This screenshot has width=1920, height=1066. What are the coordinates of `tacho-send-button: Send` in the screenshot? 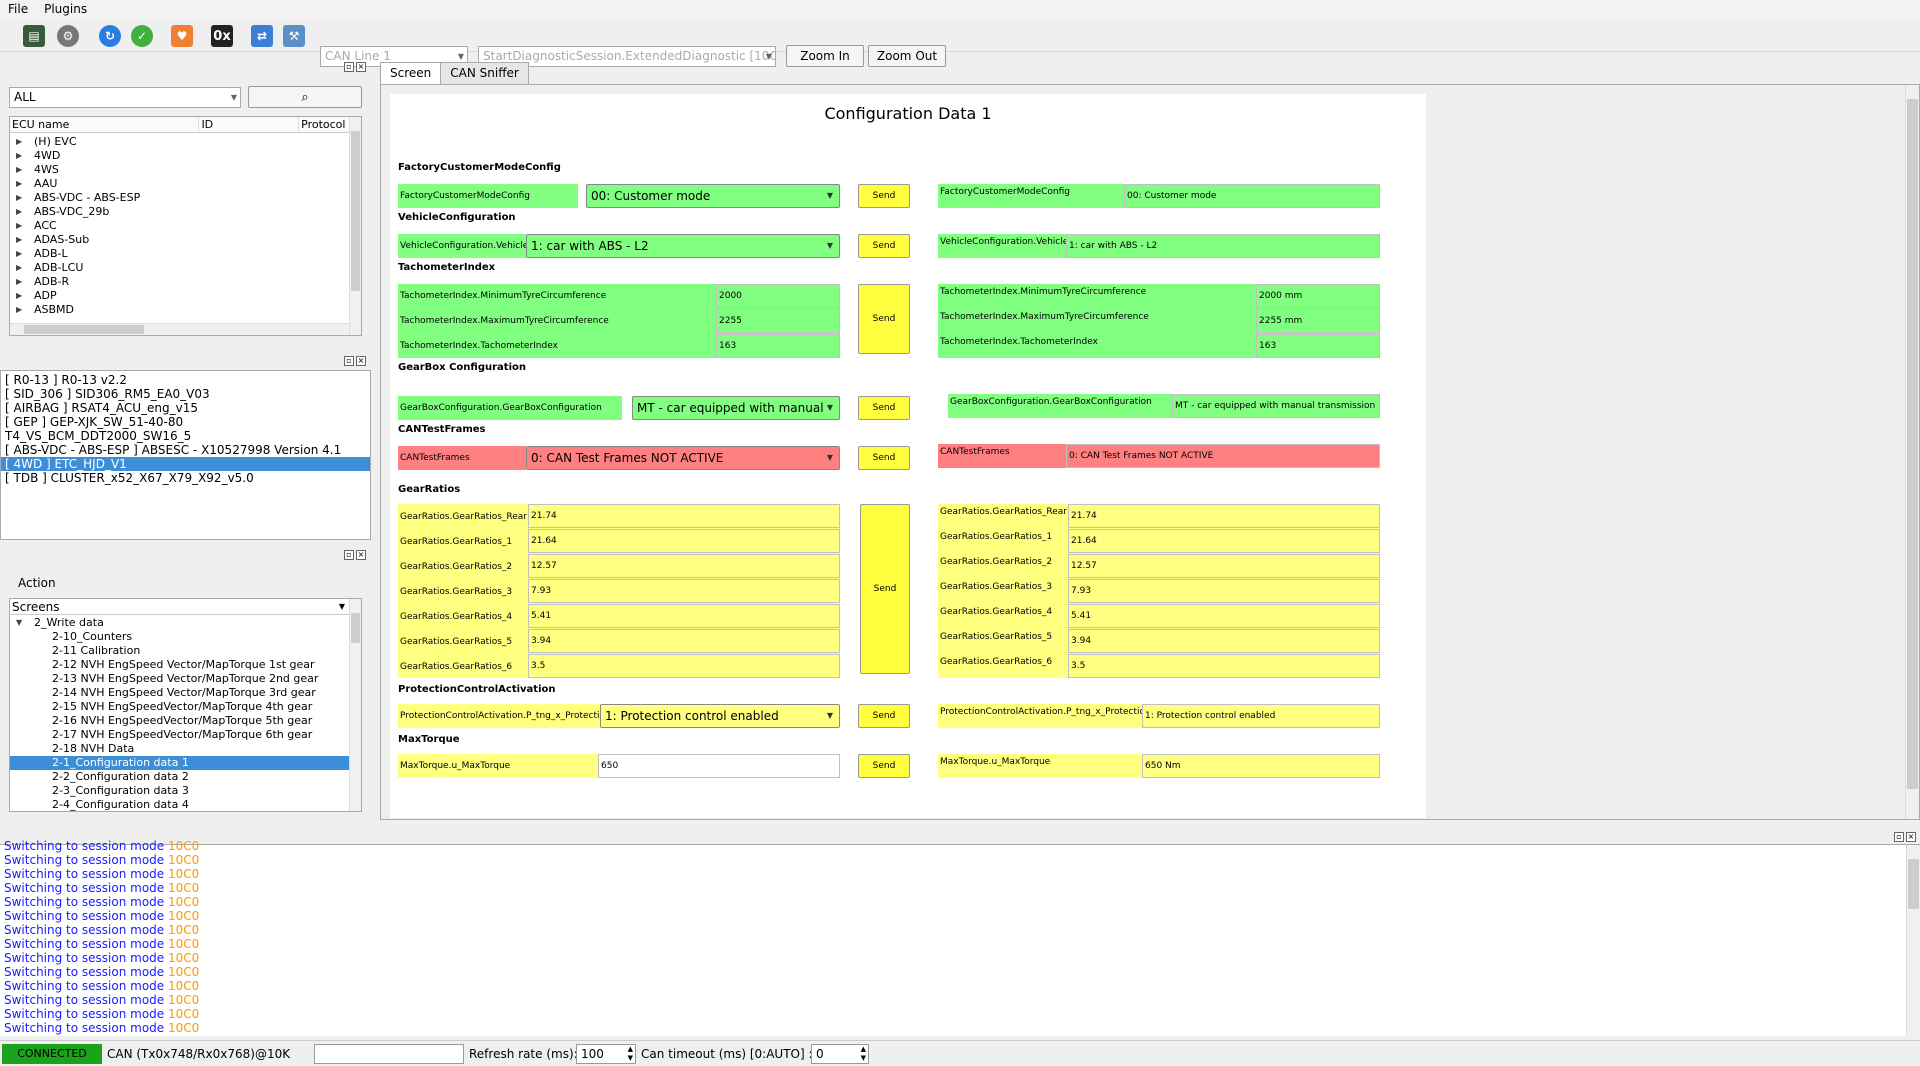 It's located at (884, 319).